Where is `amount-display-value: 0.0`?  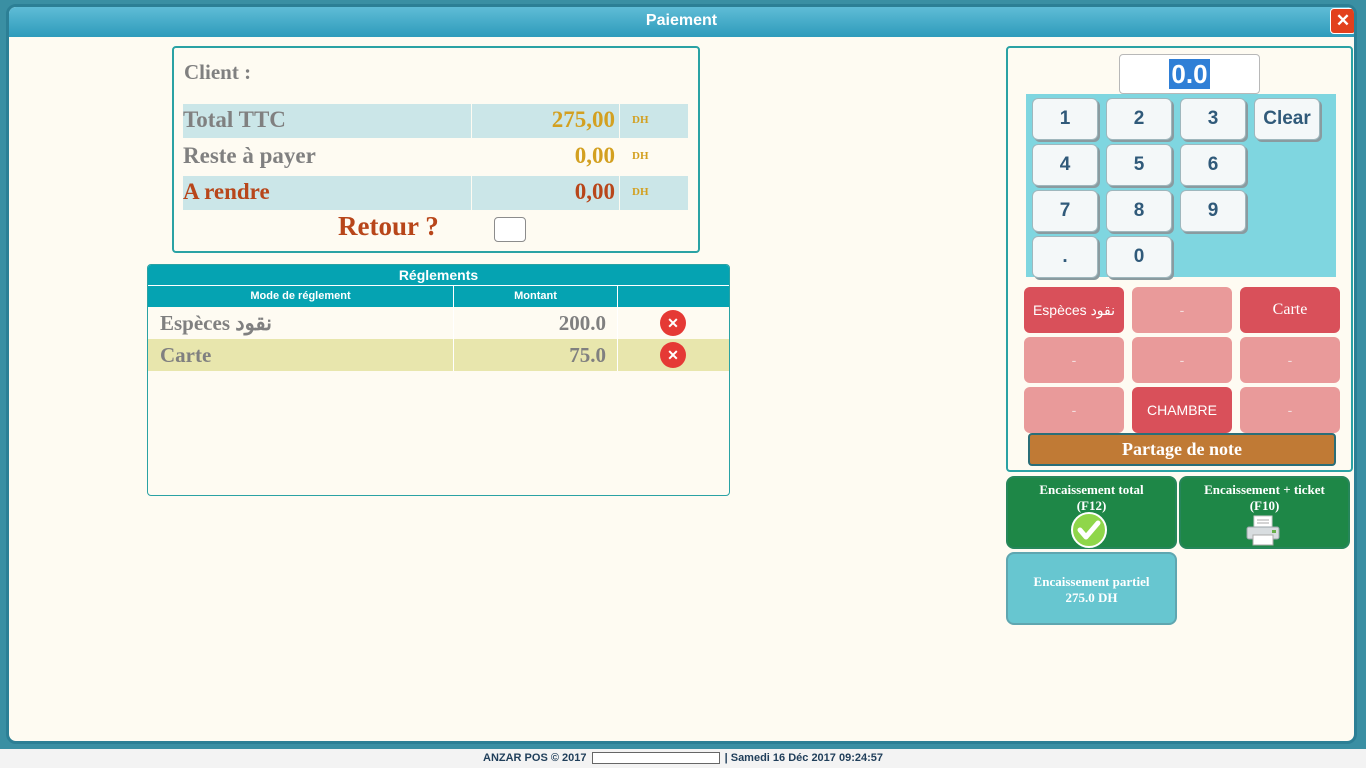
amount-display-value: 0.0 is located at coordinates (1189, 74).